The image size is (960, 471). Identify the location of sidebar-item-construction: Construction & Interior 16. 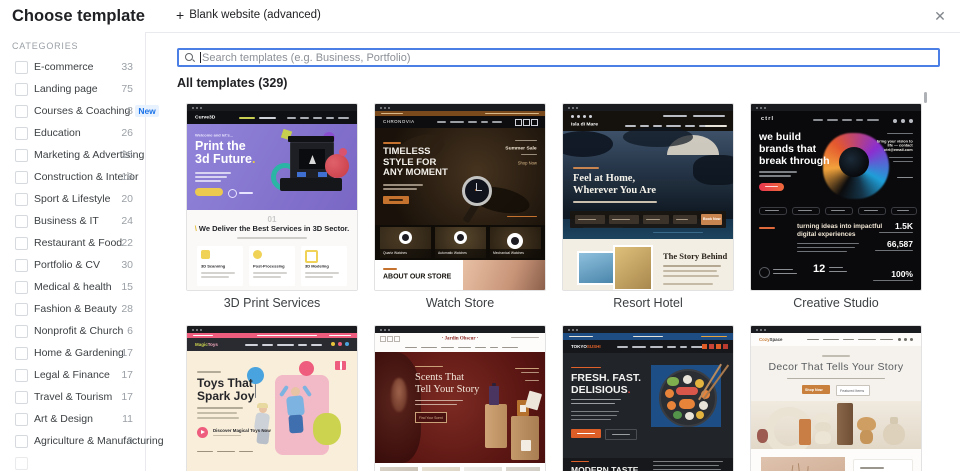
(72, 177).